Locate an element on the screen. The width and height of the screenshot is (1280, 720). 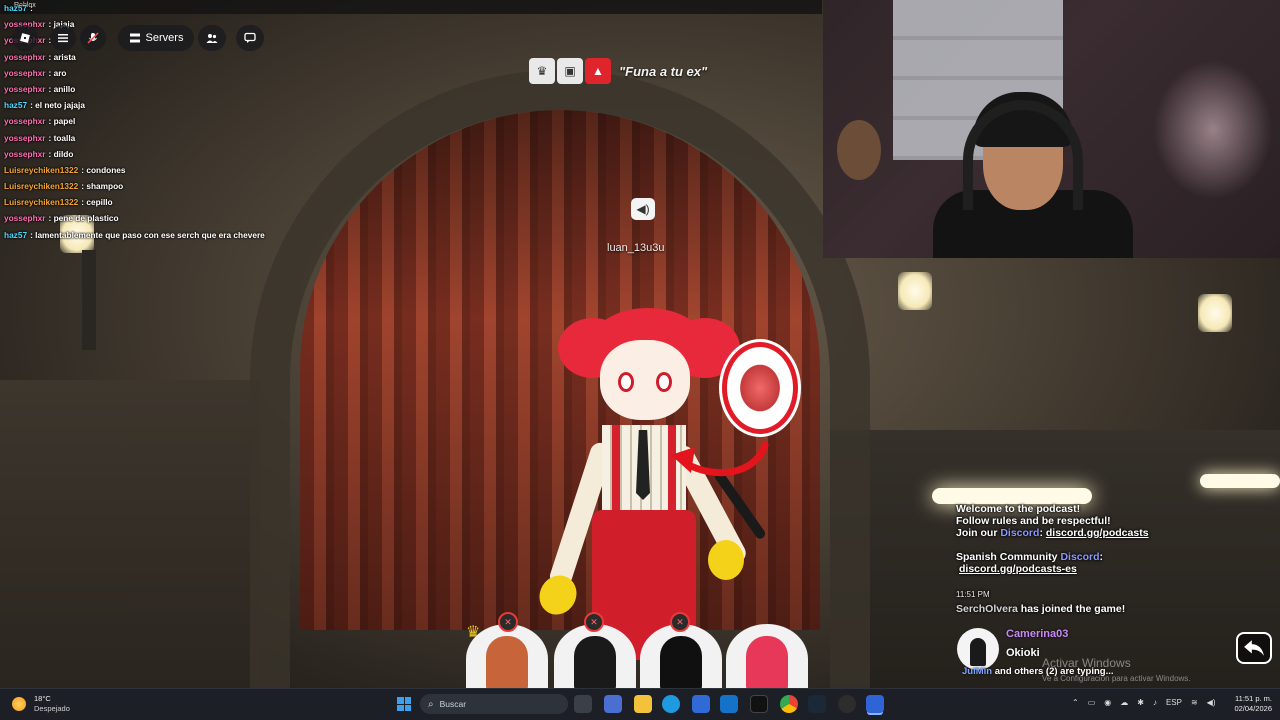
warning-icon: ▲ is located at coordinates (598, 71).